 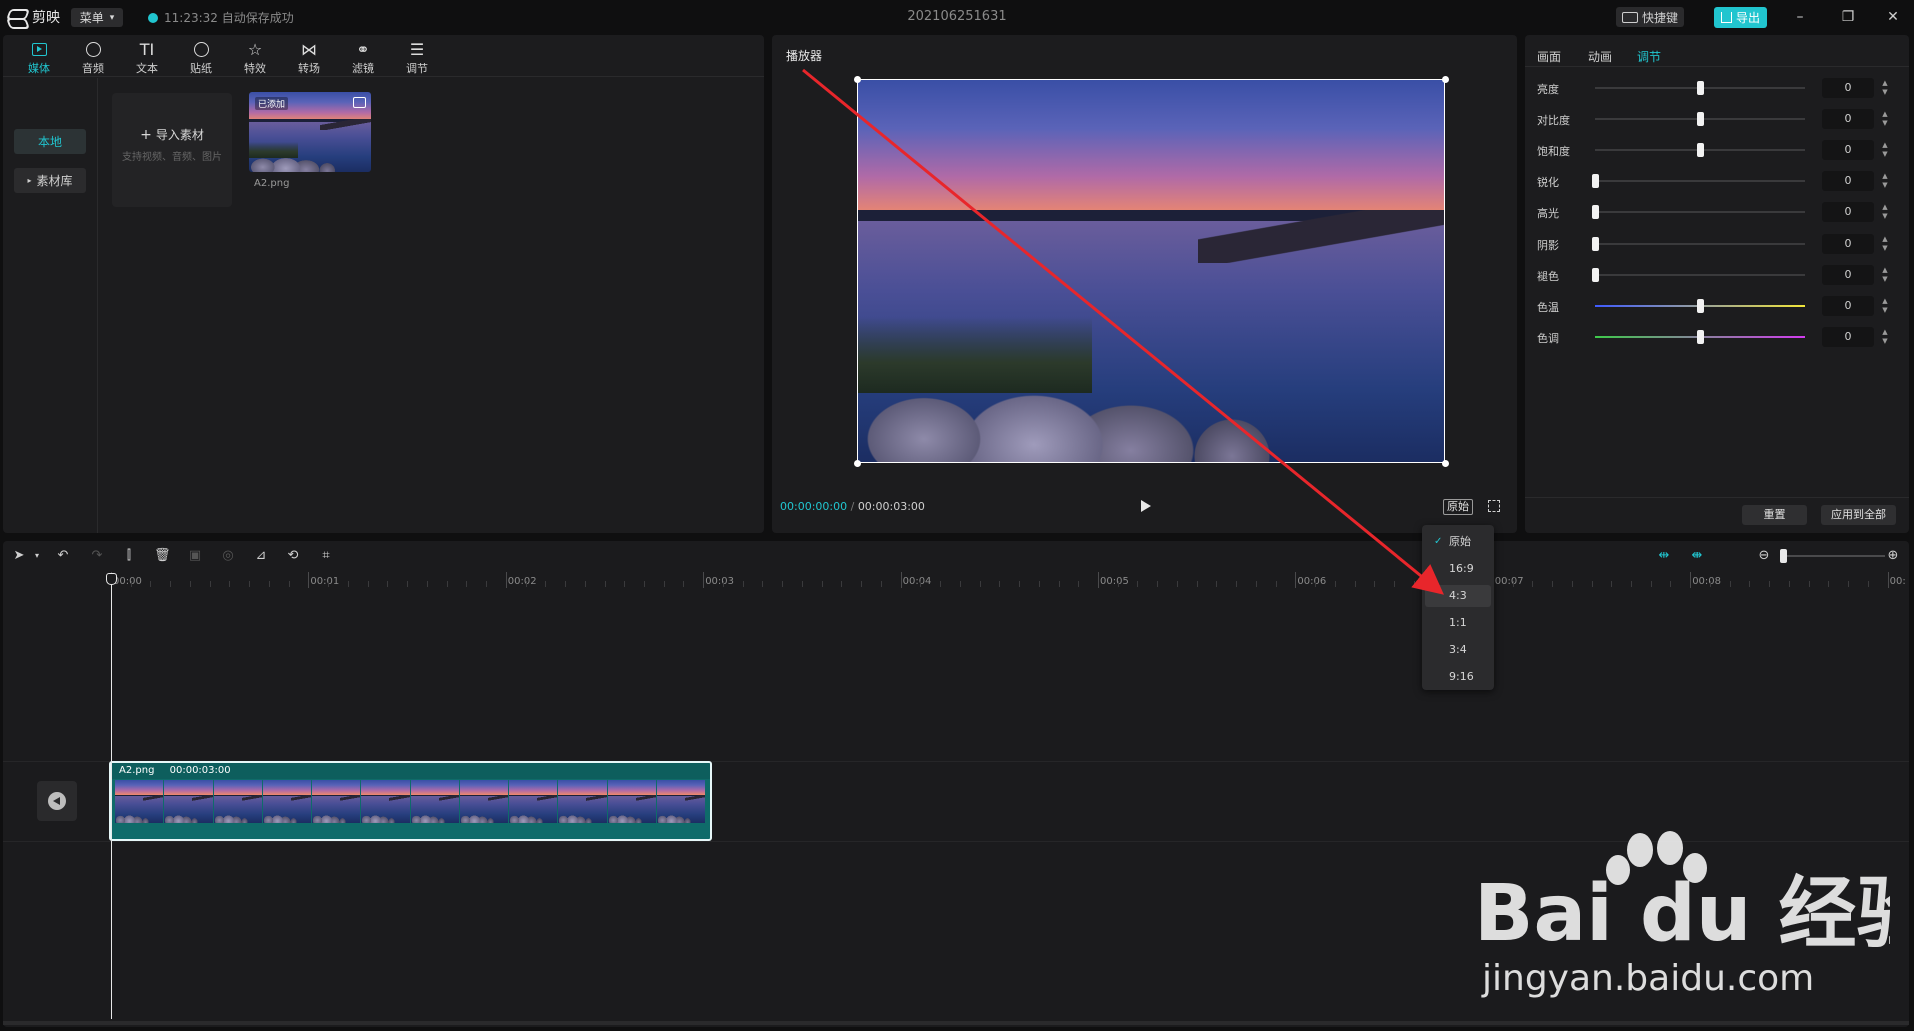 What do you see at coordinates (1848, 17) in the screenshot?
I see `restore-button: ❐` at bounding box center [1848, 17].